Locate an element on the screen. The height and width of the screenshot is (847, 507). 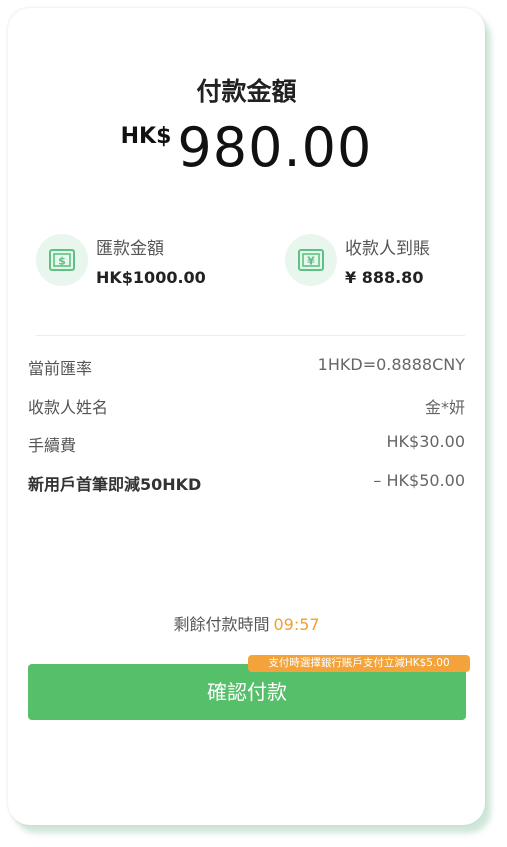
detail-value: – HK$50.00 is located at coordinates (419, 480).